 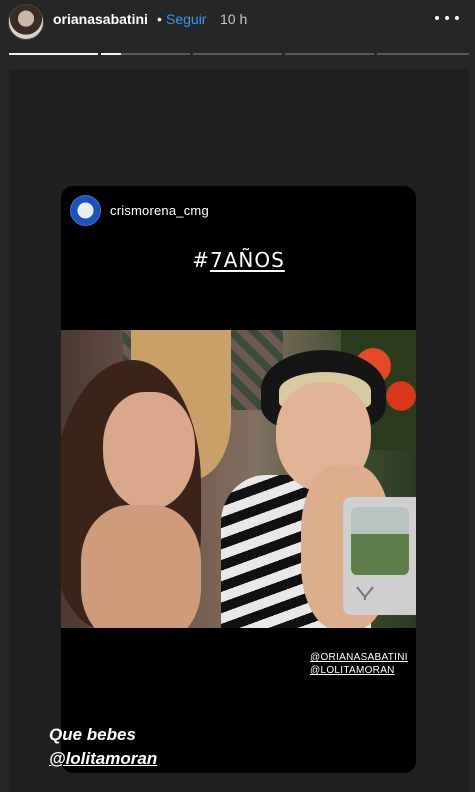 I want to click on timestamp: 10 h, so click(x=234, y=19).